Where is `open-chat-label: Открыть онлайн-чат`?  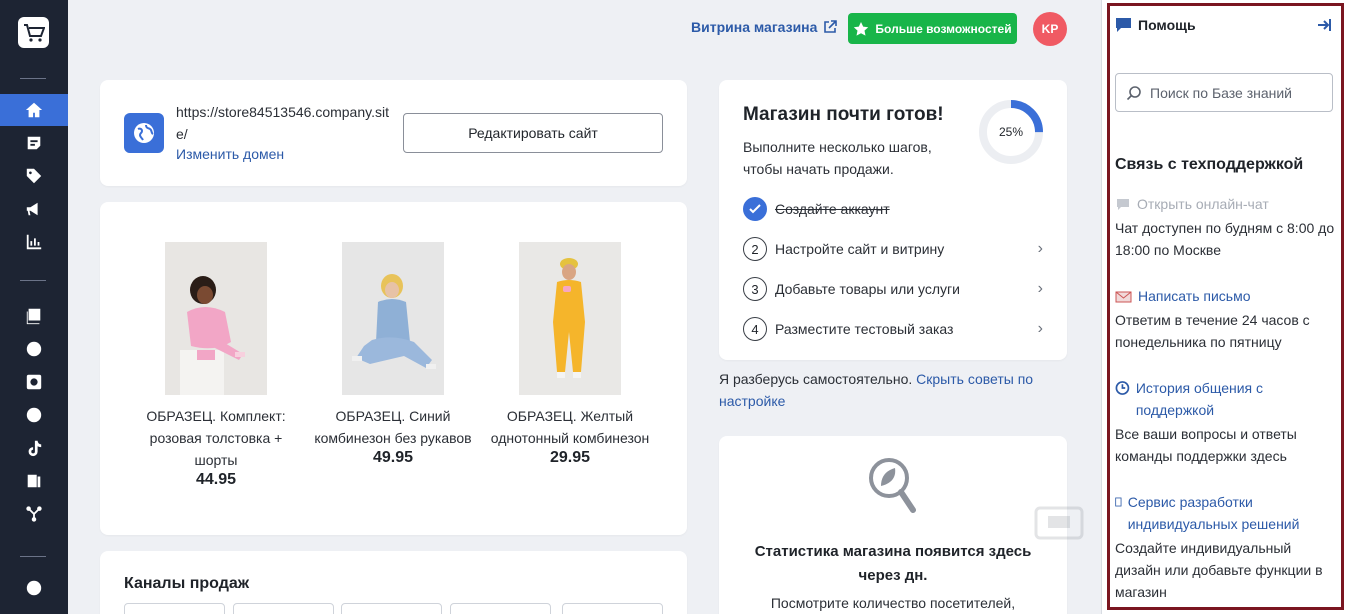 open-chat-label: Открыть онлайн-чат is located at coordinates (1203, 204).